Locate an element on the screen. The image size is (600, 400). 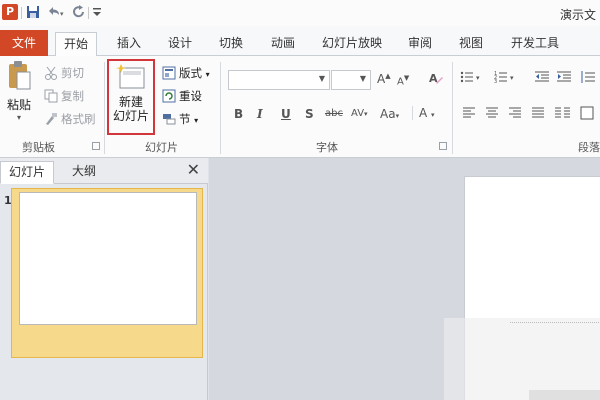
text-direction-icon is located at coordinates (587, 113).